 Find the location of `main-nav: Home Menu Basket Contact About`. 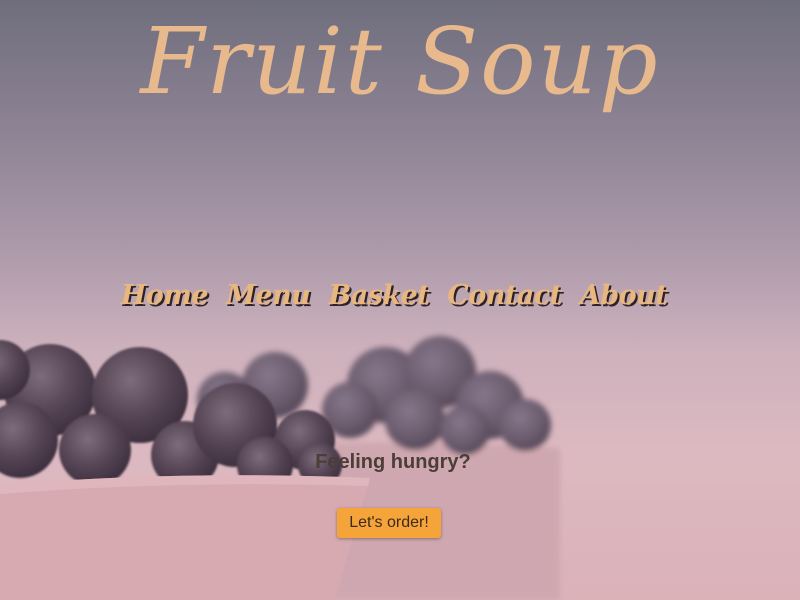

main-nav: Home Menu Basket Contact About is located at coordinates (400, 295).